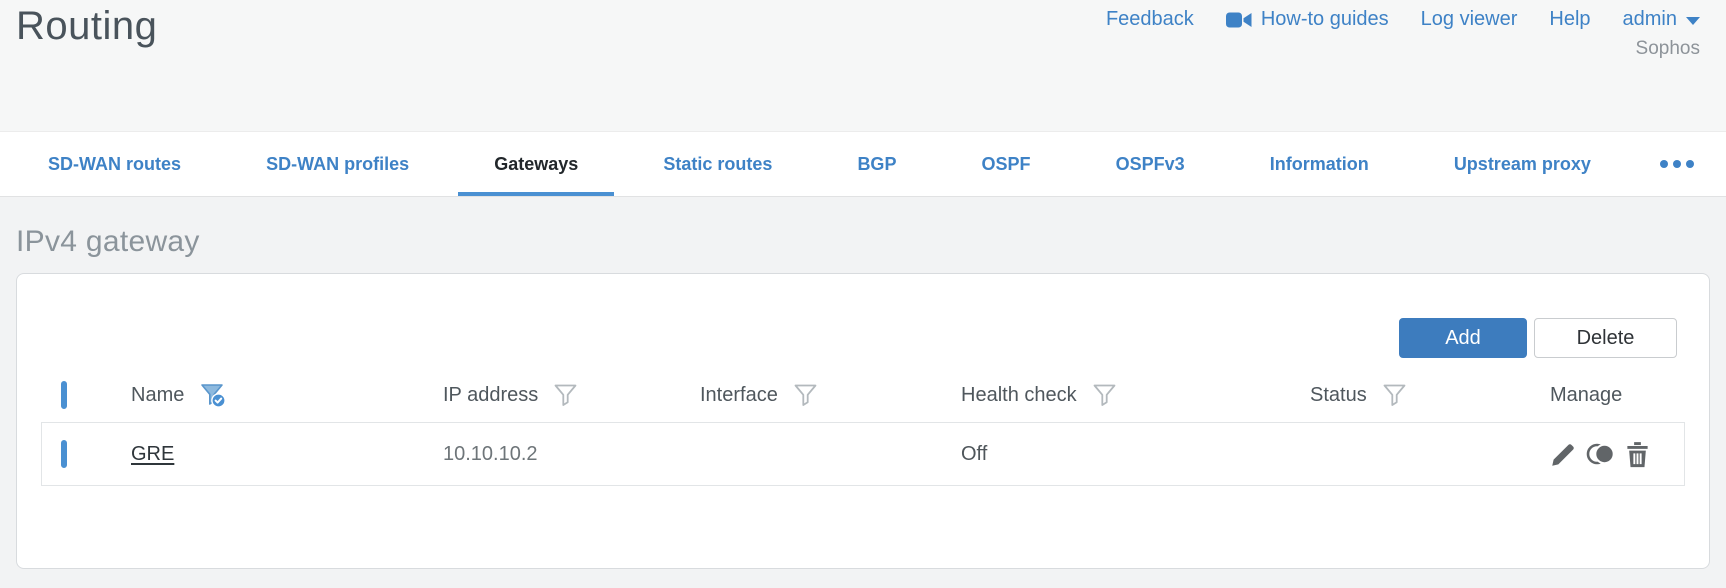  What do you see at coordinates (536, 164) in the screenshot?
I see `tab-gateways: Gateways` at bounding box center [536, 164].